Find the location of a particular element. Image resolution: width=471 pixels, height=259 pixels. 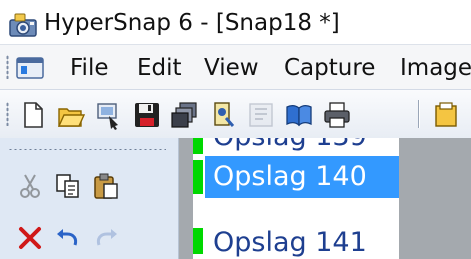

hypersnap-app-icon is located at coordinates (23, 24).